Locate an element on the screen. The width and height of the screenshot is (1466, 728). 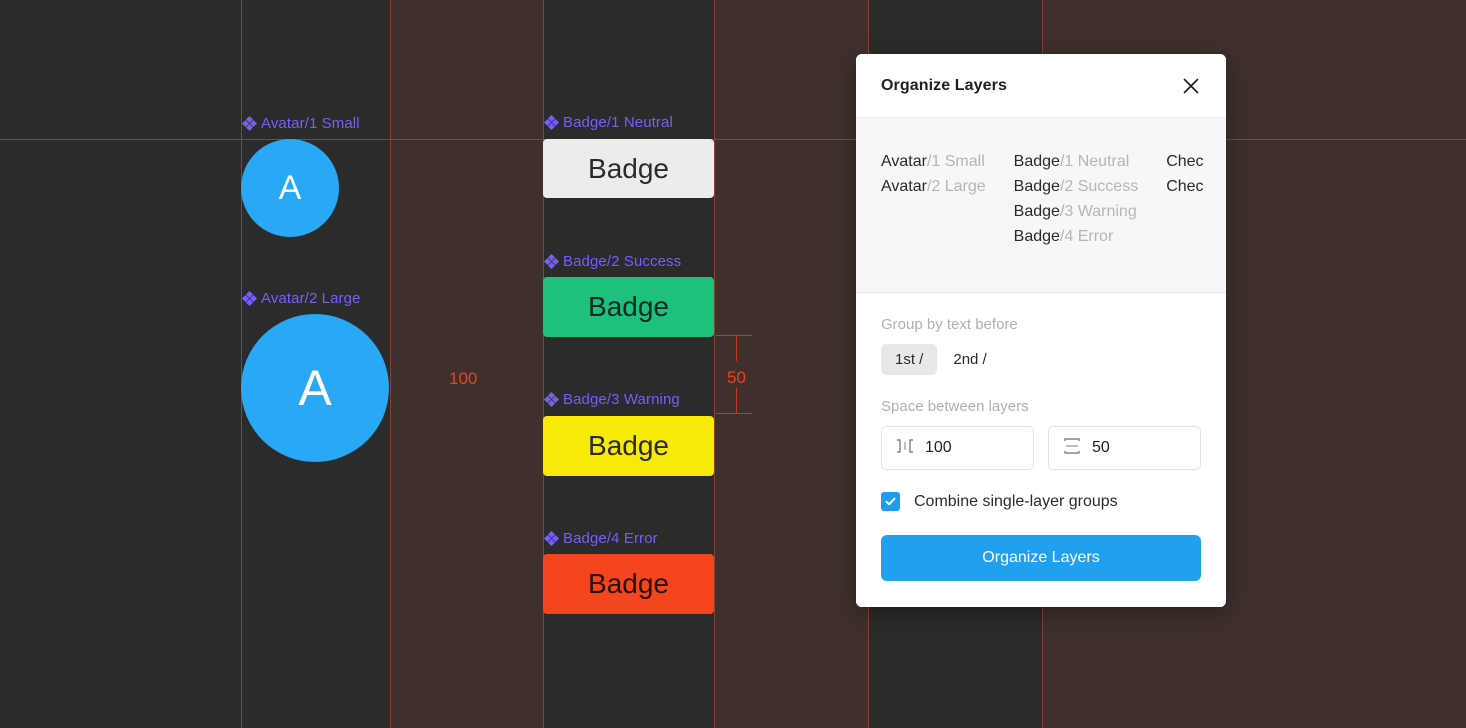
preview-item: Badge/1 Neutral is located at coordinates (1076, 161).